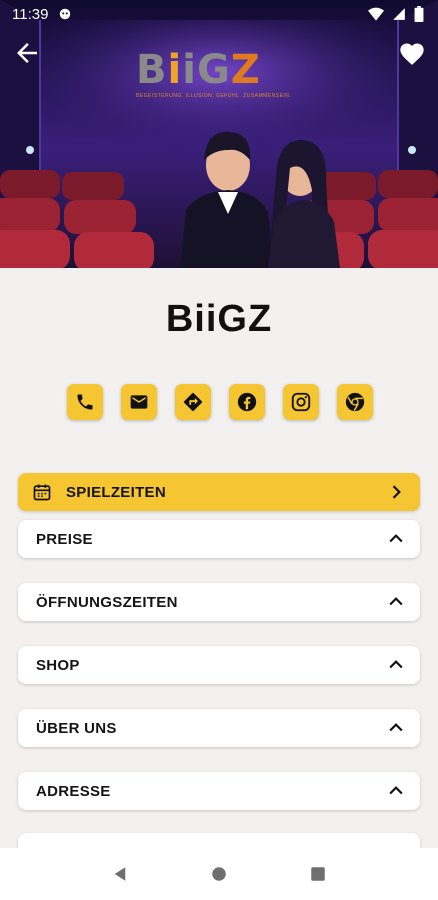 The height and width of the screenshot is (900, 438). I want to click on chevron-right-icon, so click(396, 492).